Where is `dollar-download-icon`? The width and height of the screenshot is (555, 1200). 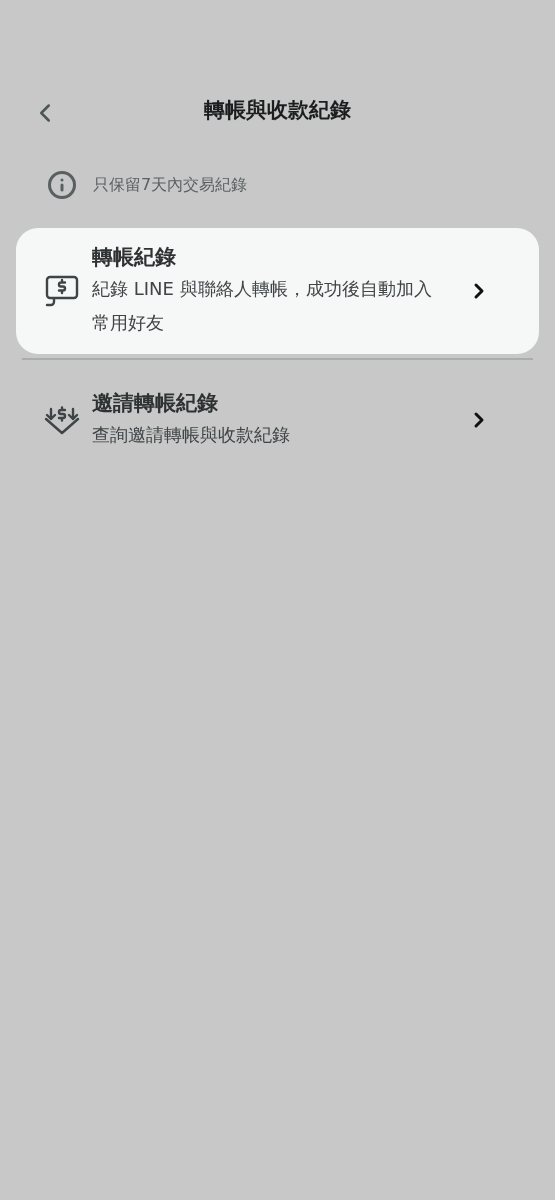
dollar-download-icon is located at coordinates (62, 420).